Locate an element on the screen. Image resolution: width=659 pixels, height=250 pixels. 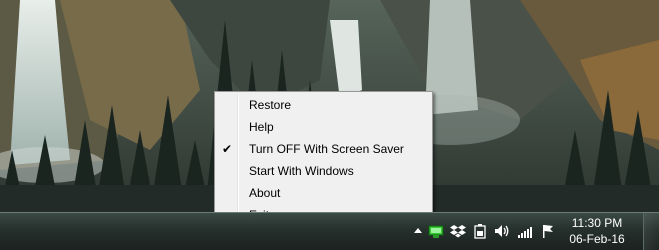
menu-item-turn-off-with-screen-saver: ✔ Turn OFF With Screen Saver is located at coordinates (323, 149).